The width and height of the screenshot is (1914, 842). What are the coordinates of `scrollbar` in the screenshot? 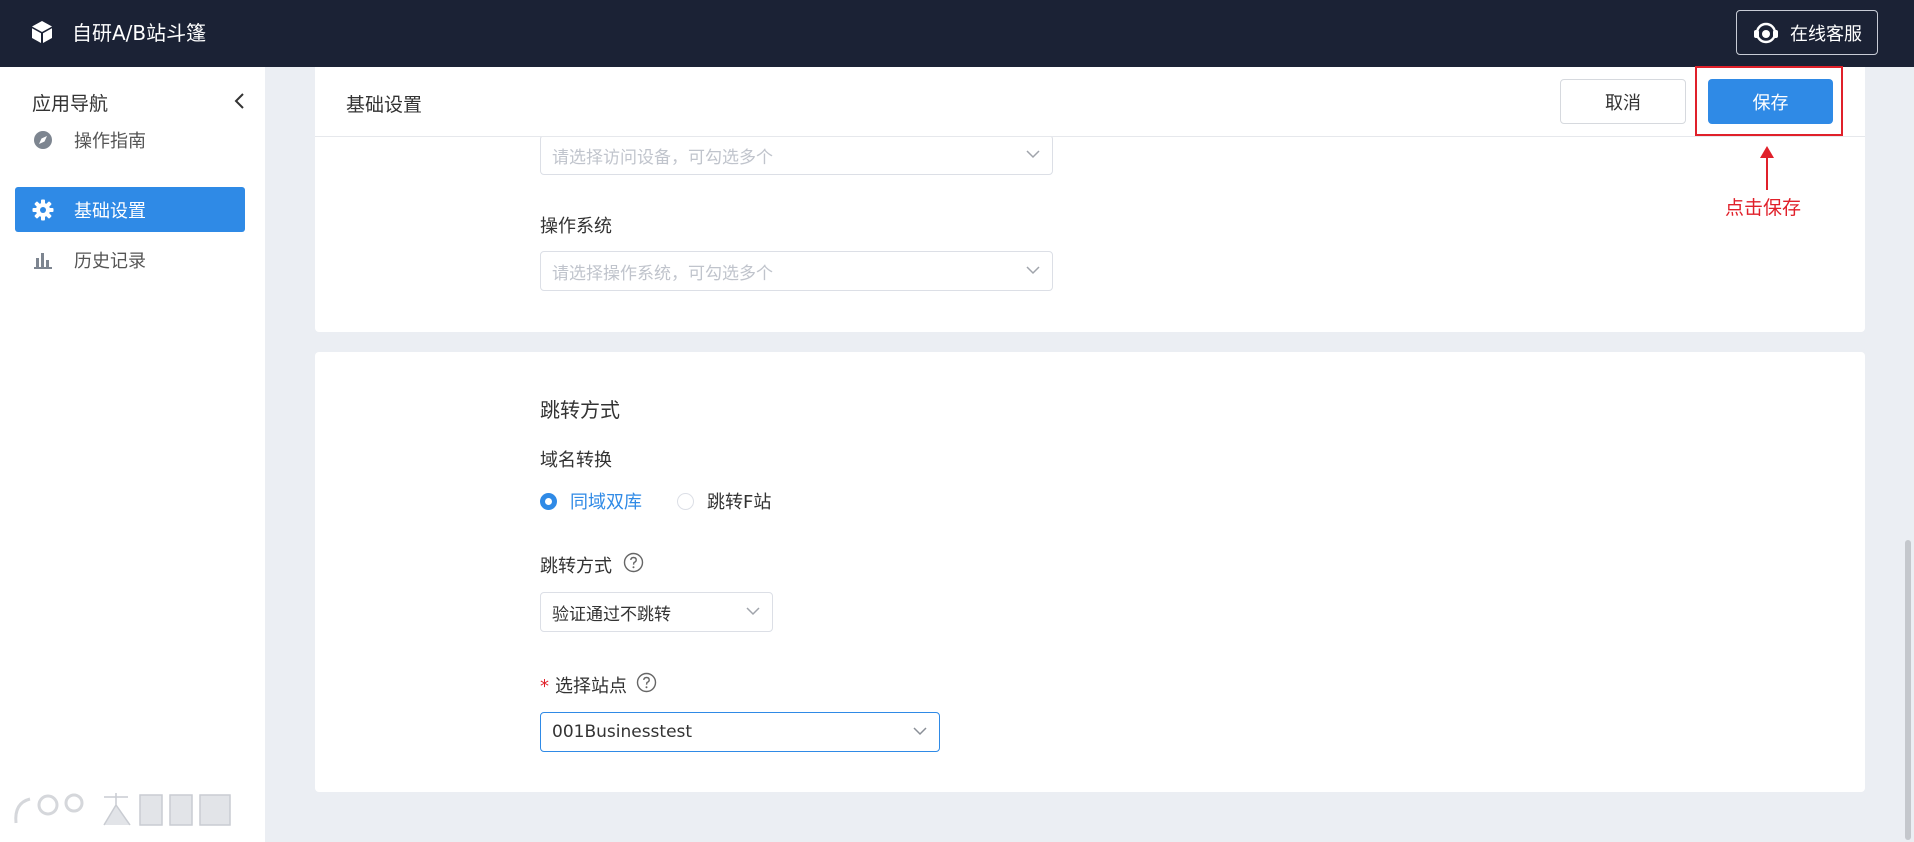 It's located at (1908, 690).